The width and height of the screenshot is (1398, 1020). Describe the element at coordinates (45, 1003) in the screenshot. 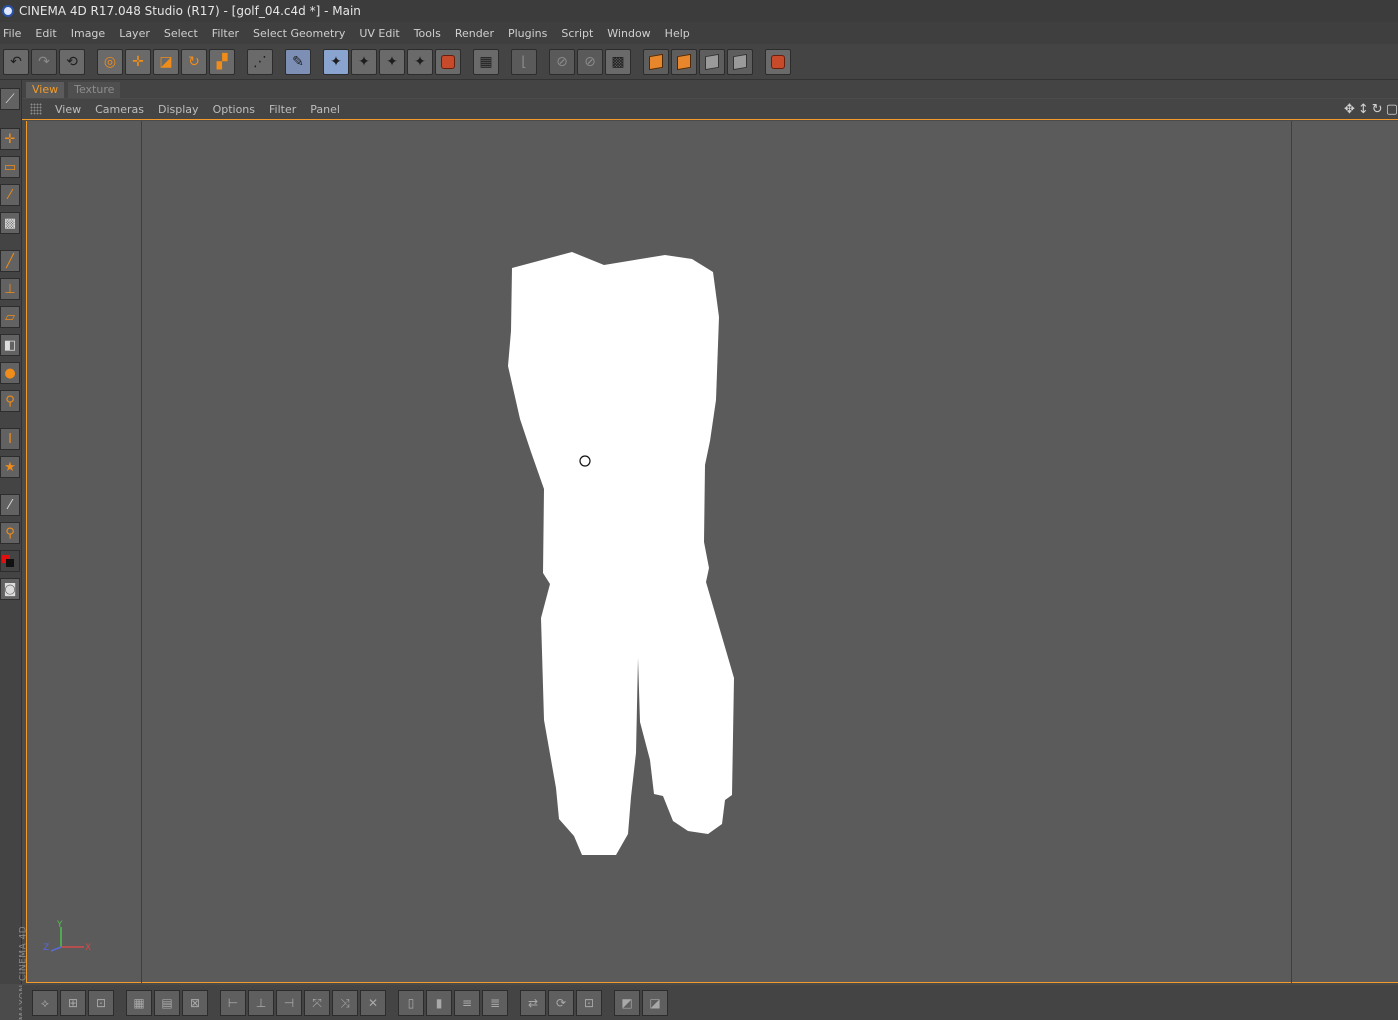

I see `uv-map-icon: ⟡` at that location.